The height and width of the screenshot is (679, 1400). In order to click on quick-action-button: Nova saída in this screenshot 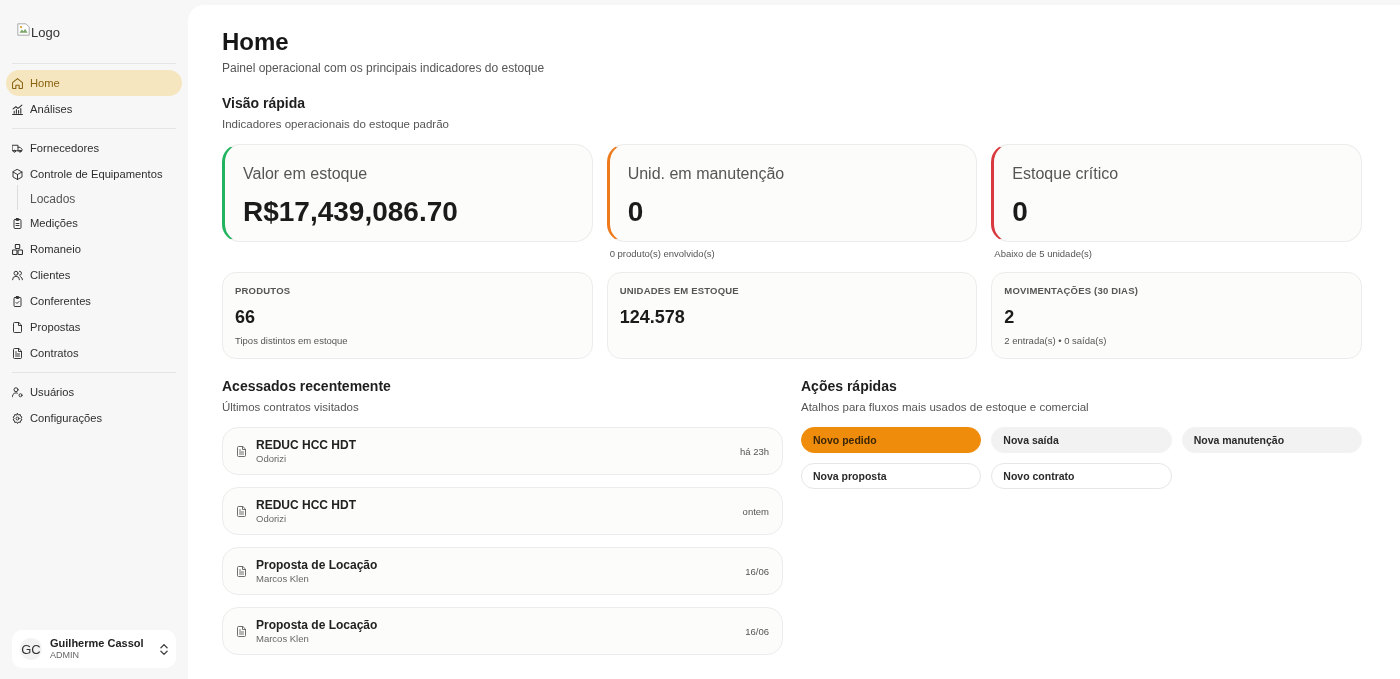, I will do `click(1081, 440)`.